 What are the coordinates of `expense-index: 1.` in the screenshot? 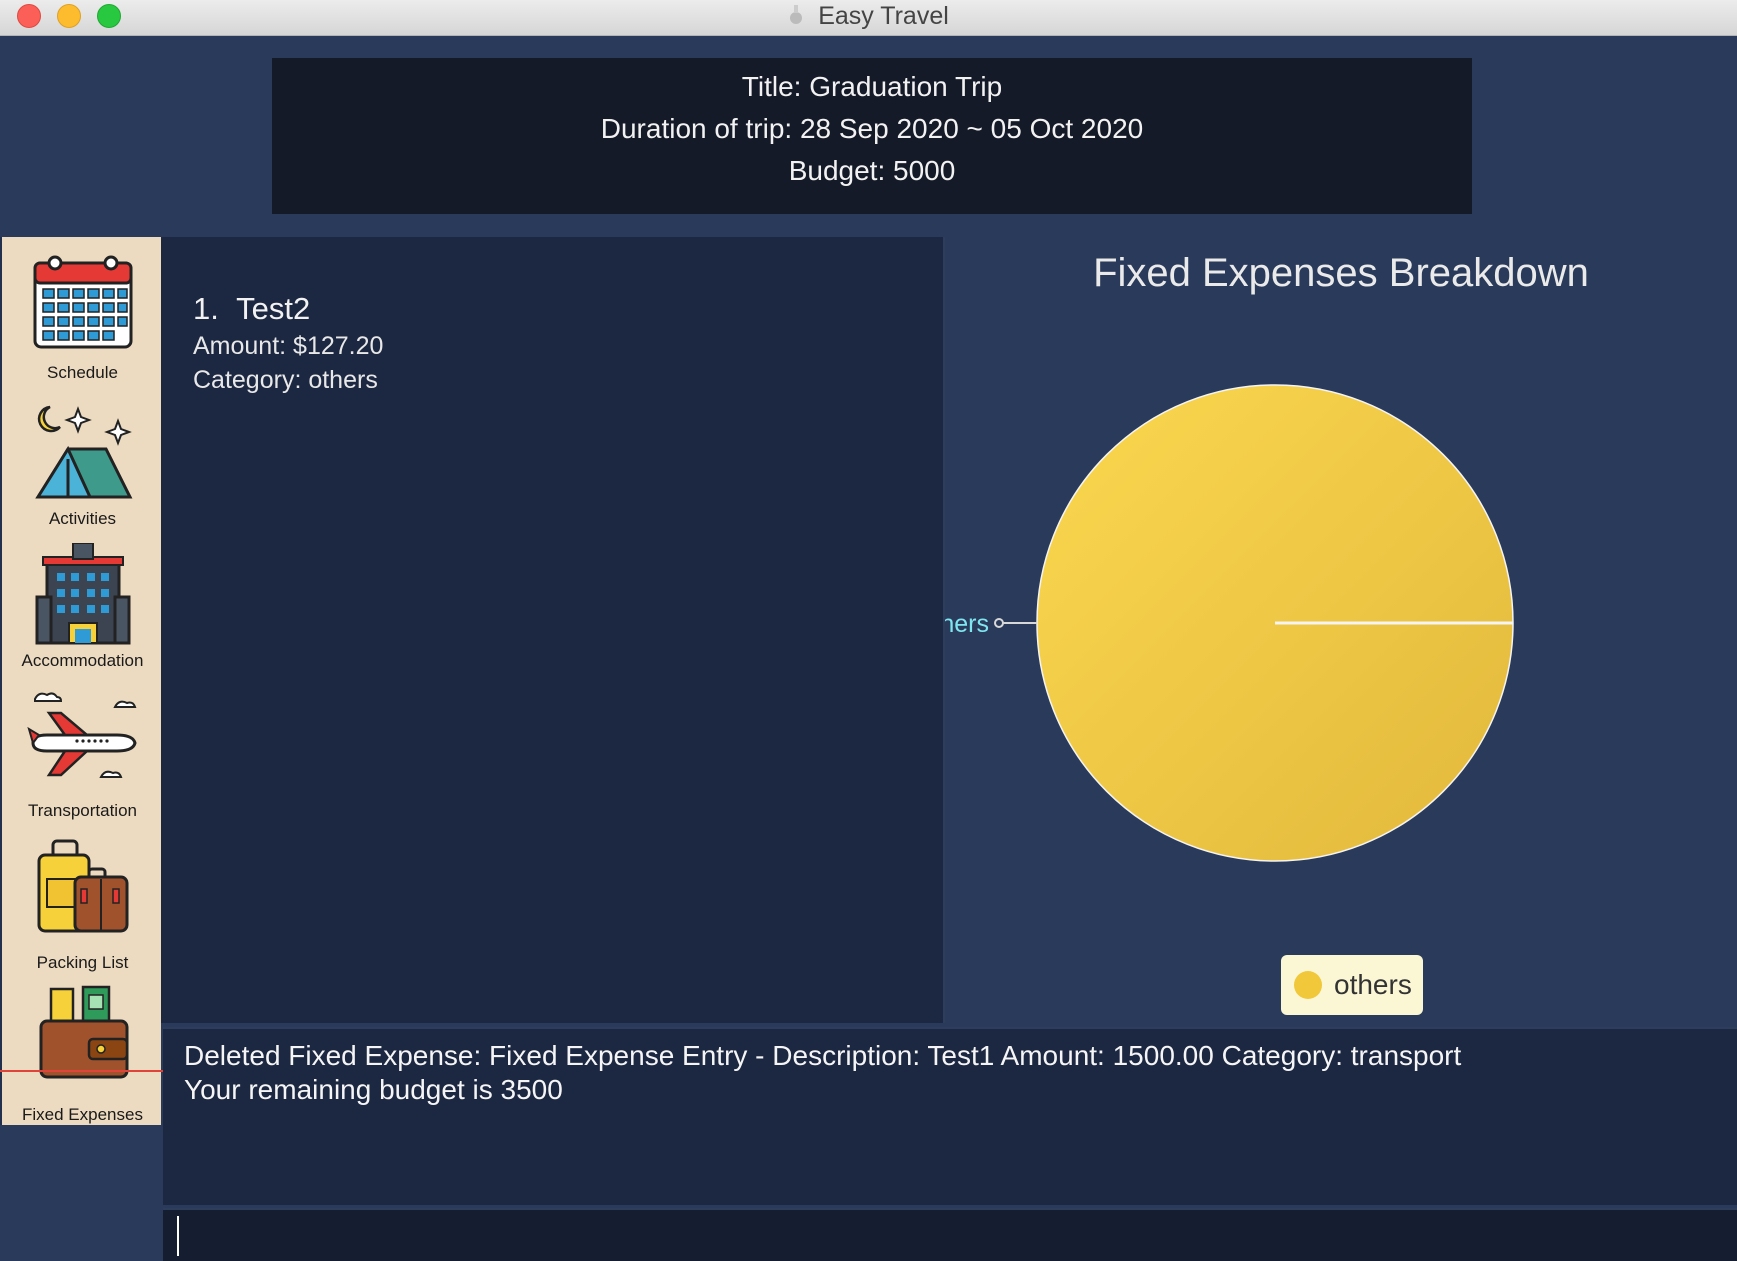 It's located at (206, 308).